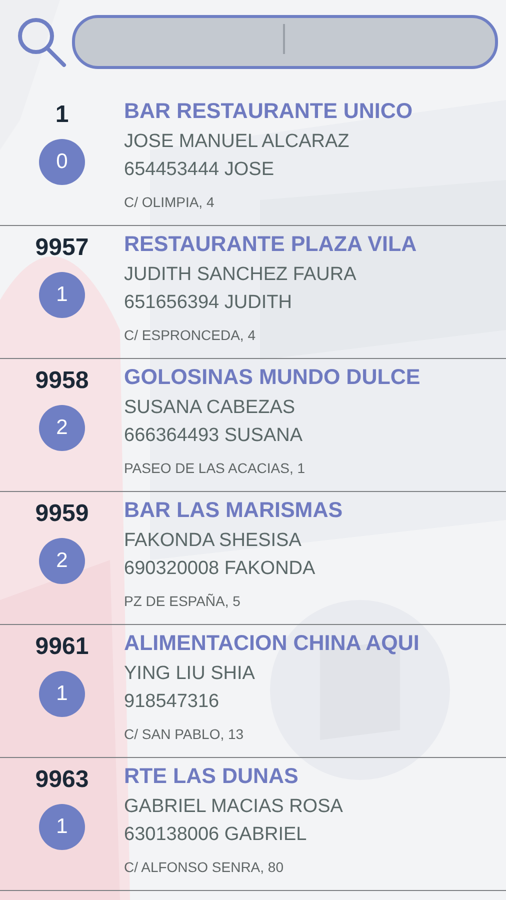  I want to click on address: C/ SAN PABLO, 13, so click(184, 734).